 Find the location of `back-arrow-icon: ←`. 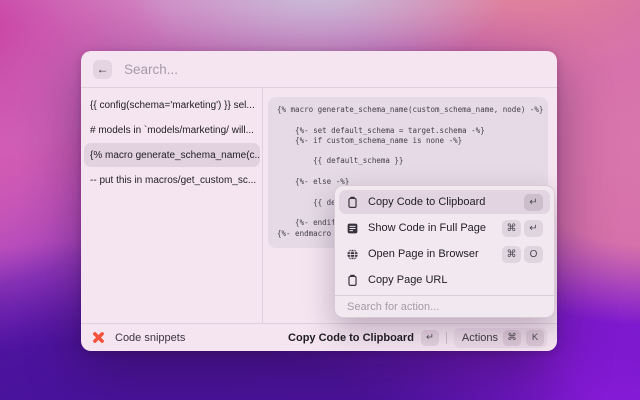

back-arrow-icon: ← is located at coordinates (102, 69).